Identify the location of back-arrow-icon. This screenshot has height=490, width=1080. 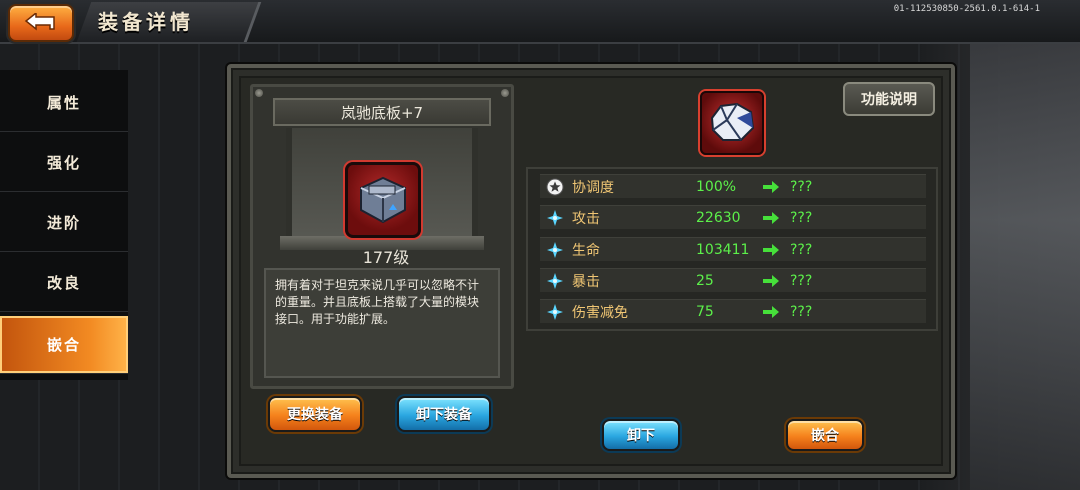
(39, 22).